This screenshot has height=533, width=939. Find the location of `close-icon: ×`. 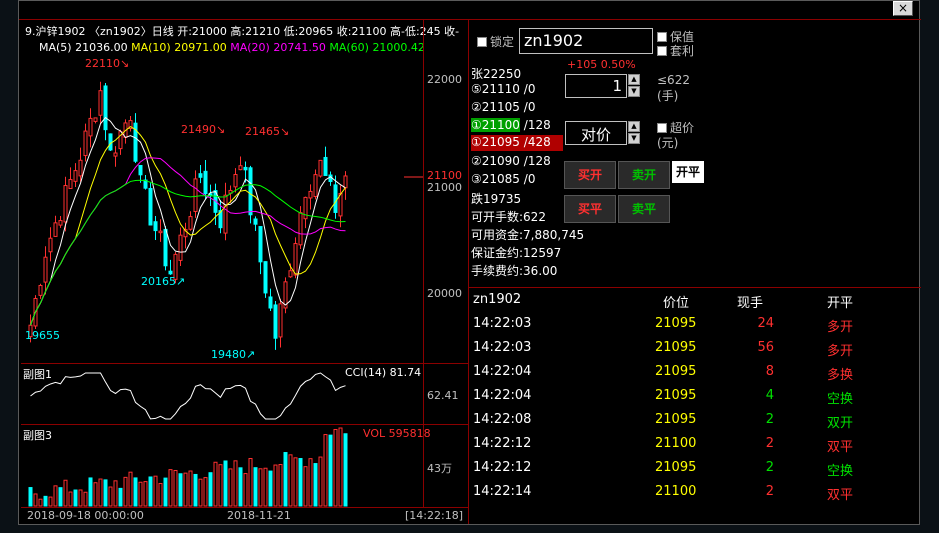

close-icon: × is located at coordinates (903, 8).